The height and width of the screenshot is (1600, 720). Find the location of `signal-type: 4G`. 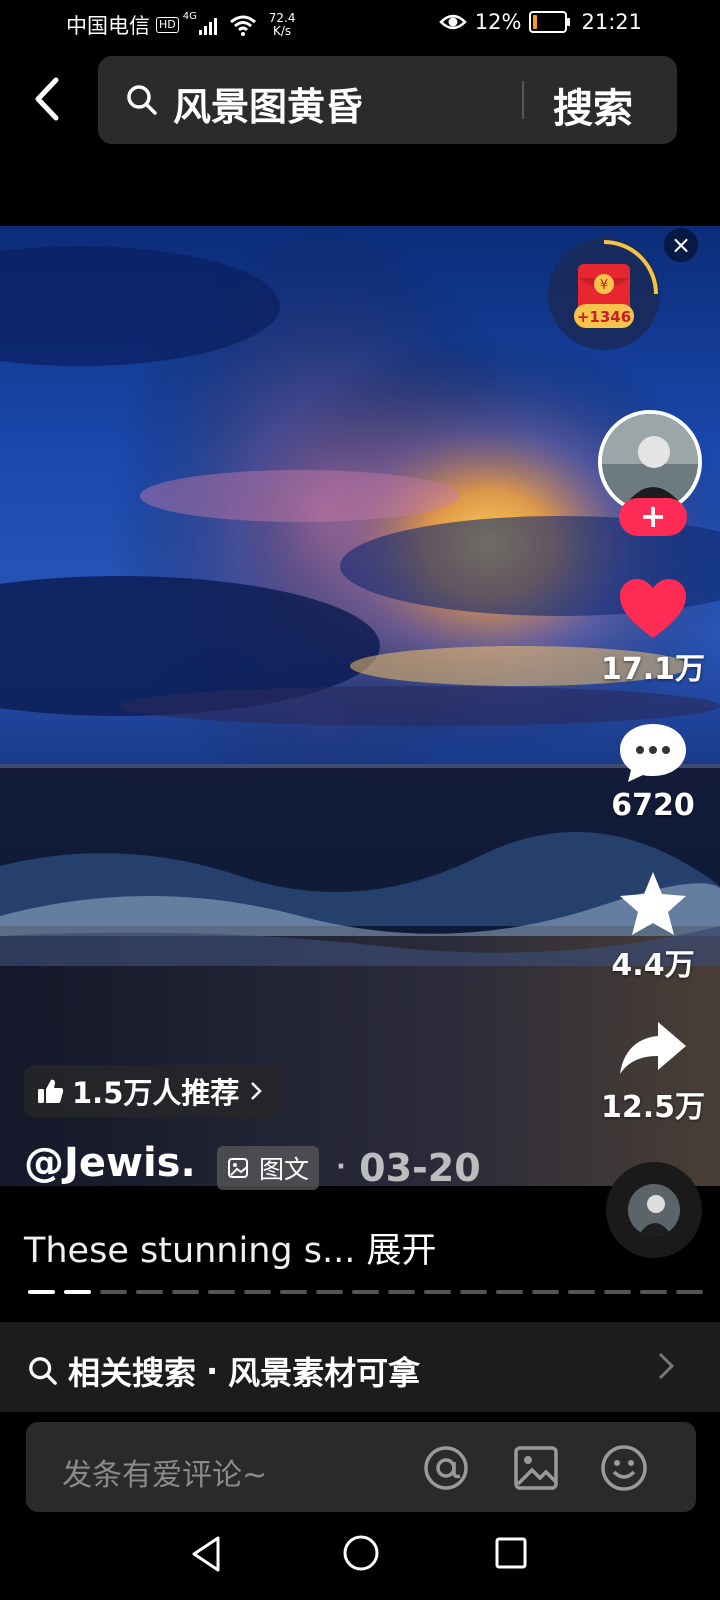

signal-type: 4G is located at coordinates (189, 16).